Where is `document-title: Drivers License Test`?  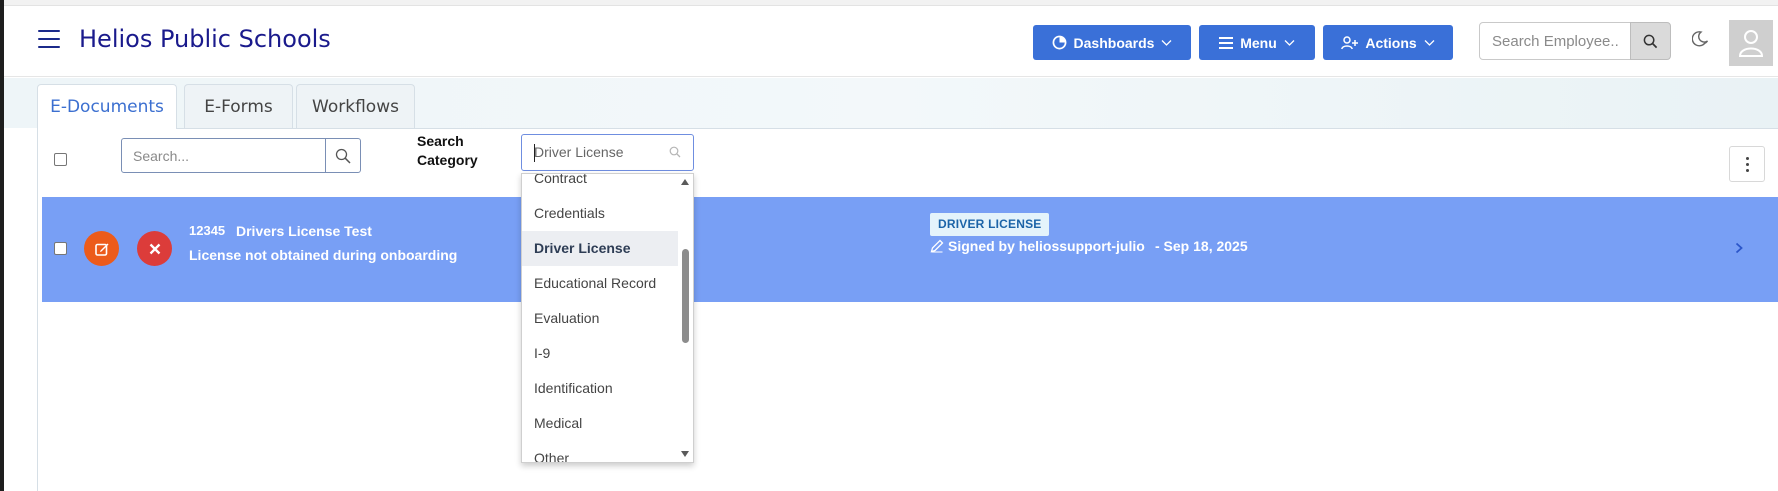
document-title: Drivers License Test is located at coordinates (304, 231).